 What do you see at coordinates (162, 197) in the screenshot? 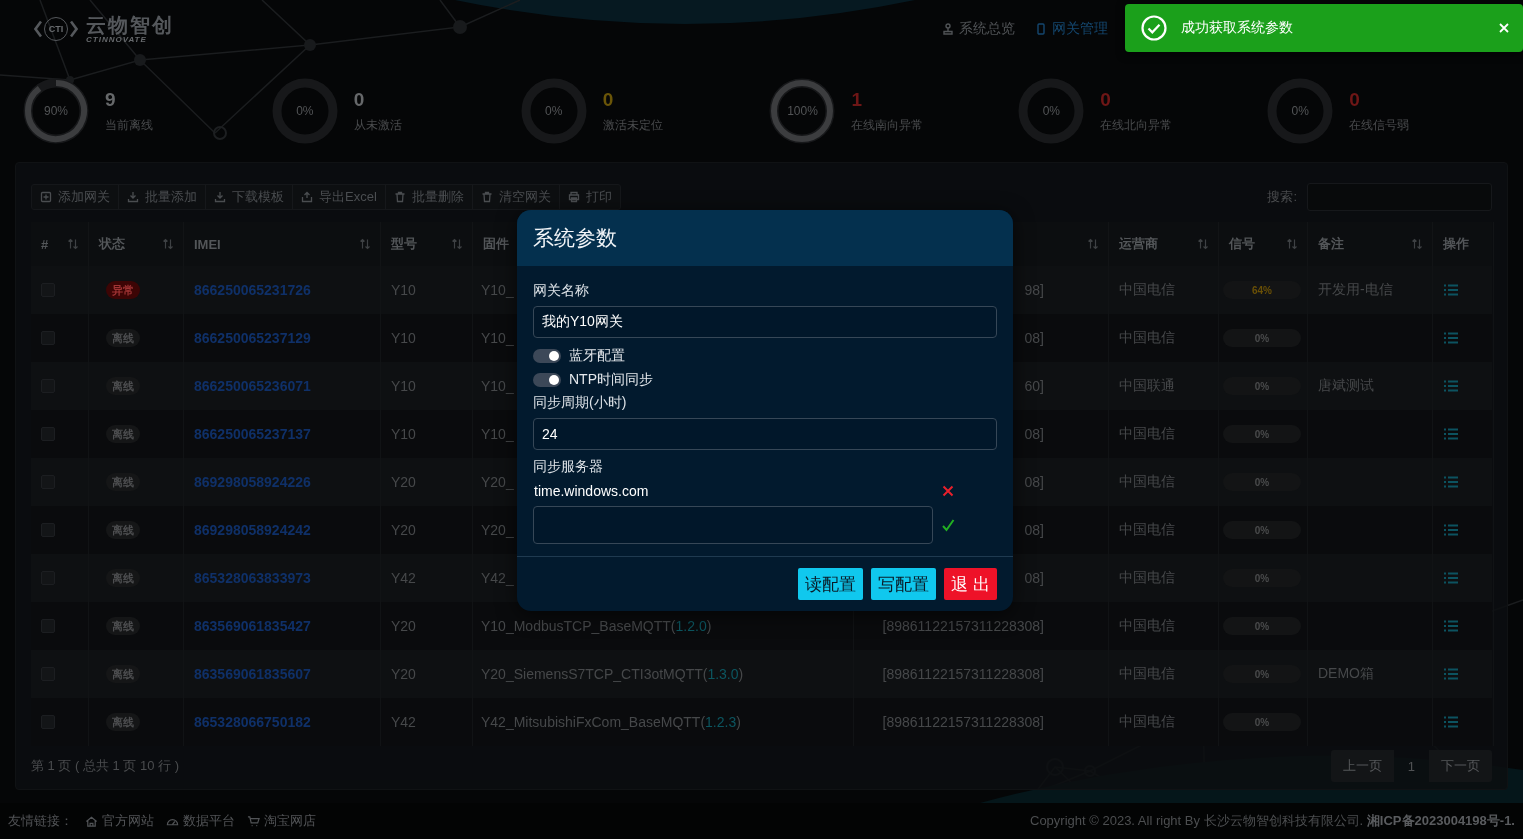
I see `toolbar-button: 批量添加` at bounding box center [162, 197].